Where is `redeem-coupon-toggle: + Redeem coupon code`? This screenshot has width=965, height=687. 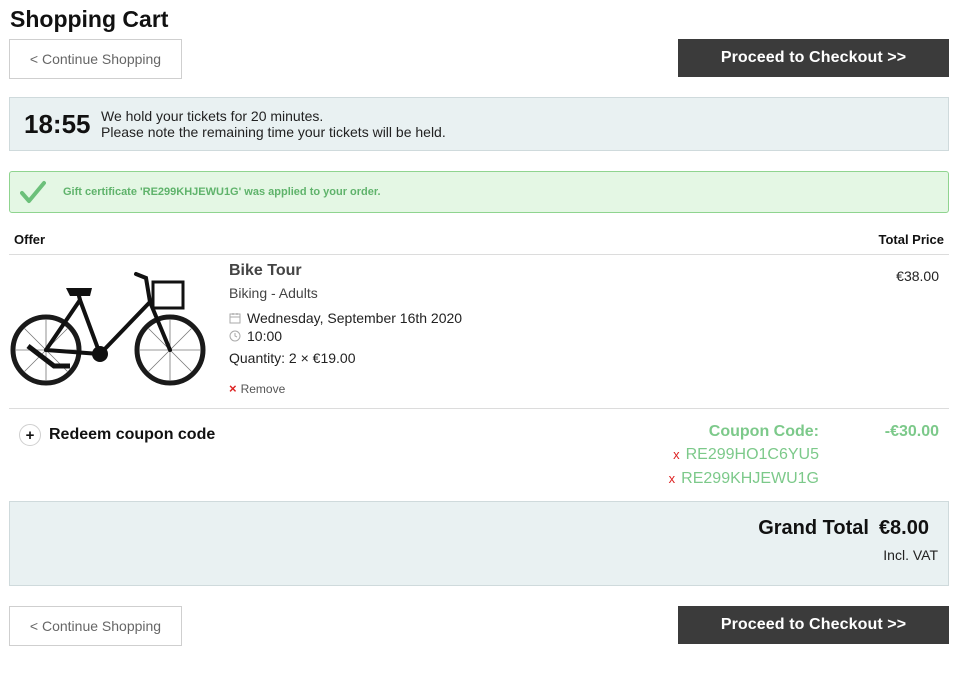 redeem-coupon-toggle: + Redeem coupon code is located at coordinates (117, 435).